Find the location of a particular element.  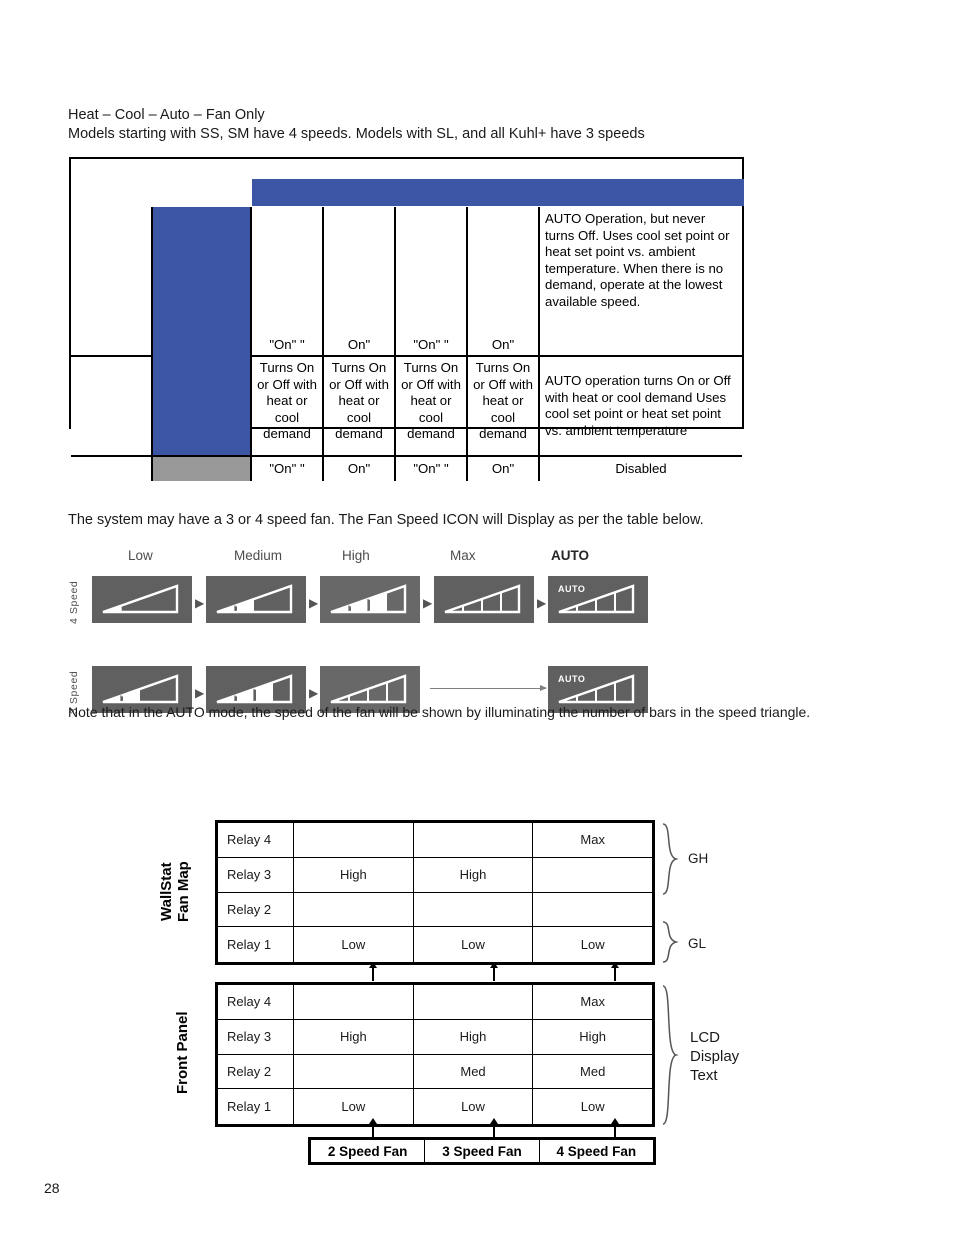

brace-lcd-display-text is located at coordinates (671, 1055).